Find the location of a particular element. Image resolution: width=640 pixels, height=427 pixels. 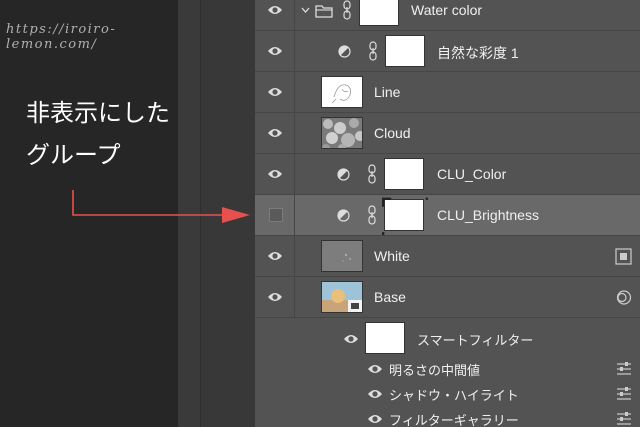

artboard-icon is located at coordinates (623, 256).